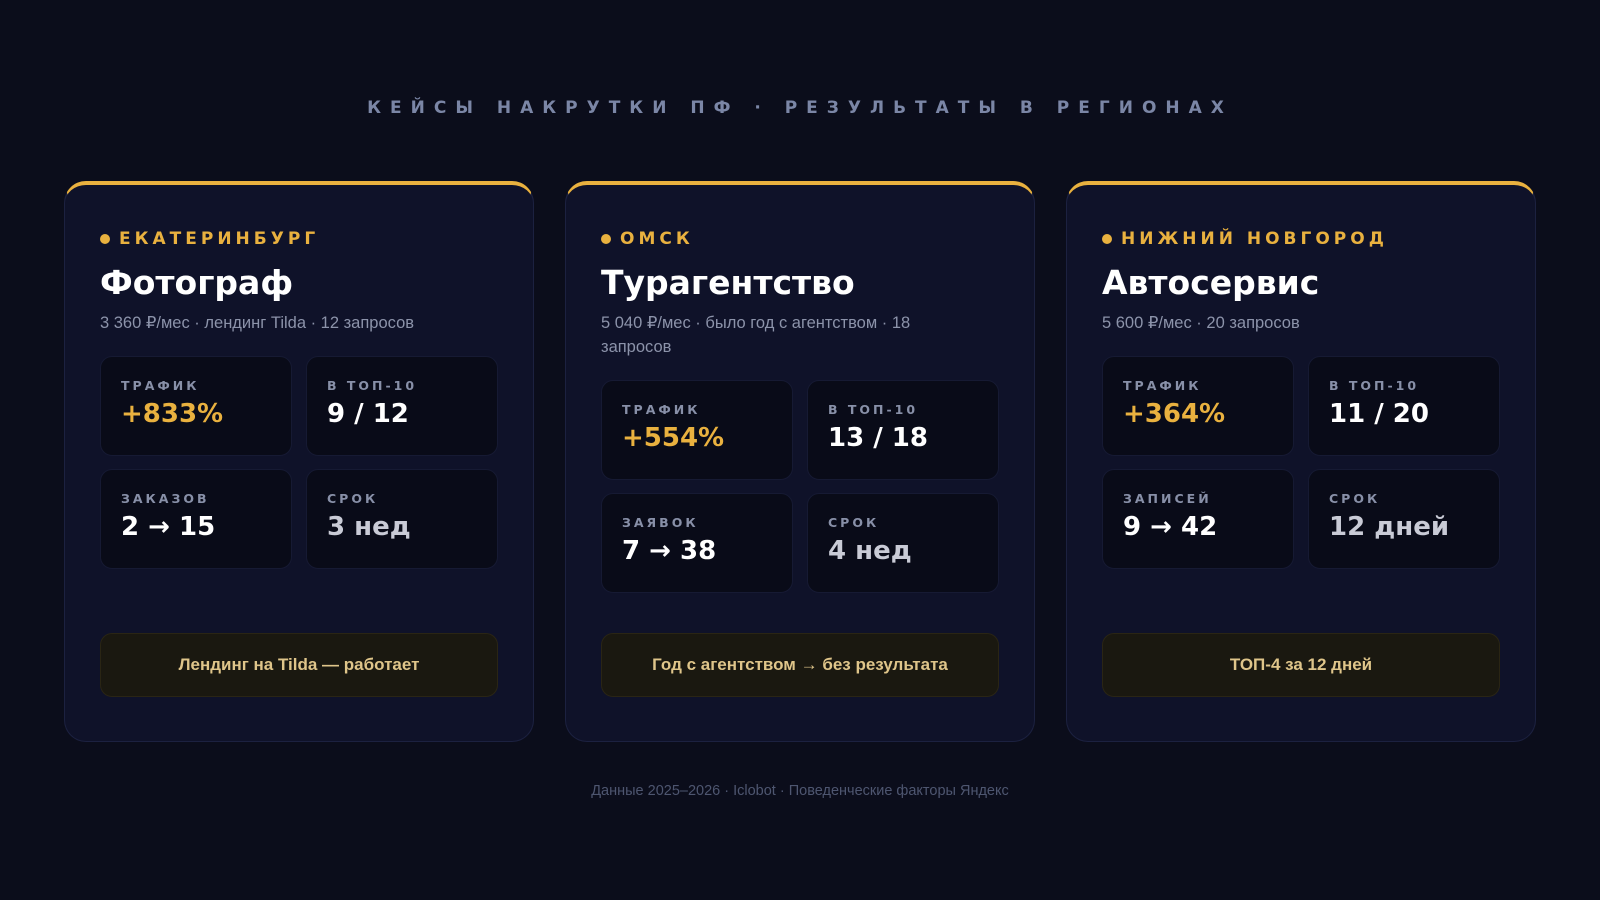  What do you see at coordinates (1389, 527) in the screenshot?
I see `stat-value: 12 дней` at bounding box center [1389, 527].